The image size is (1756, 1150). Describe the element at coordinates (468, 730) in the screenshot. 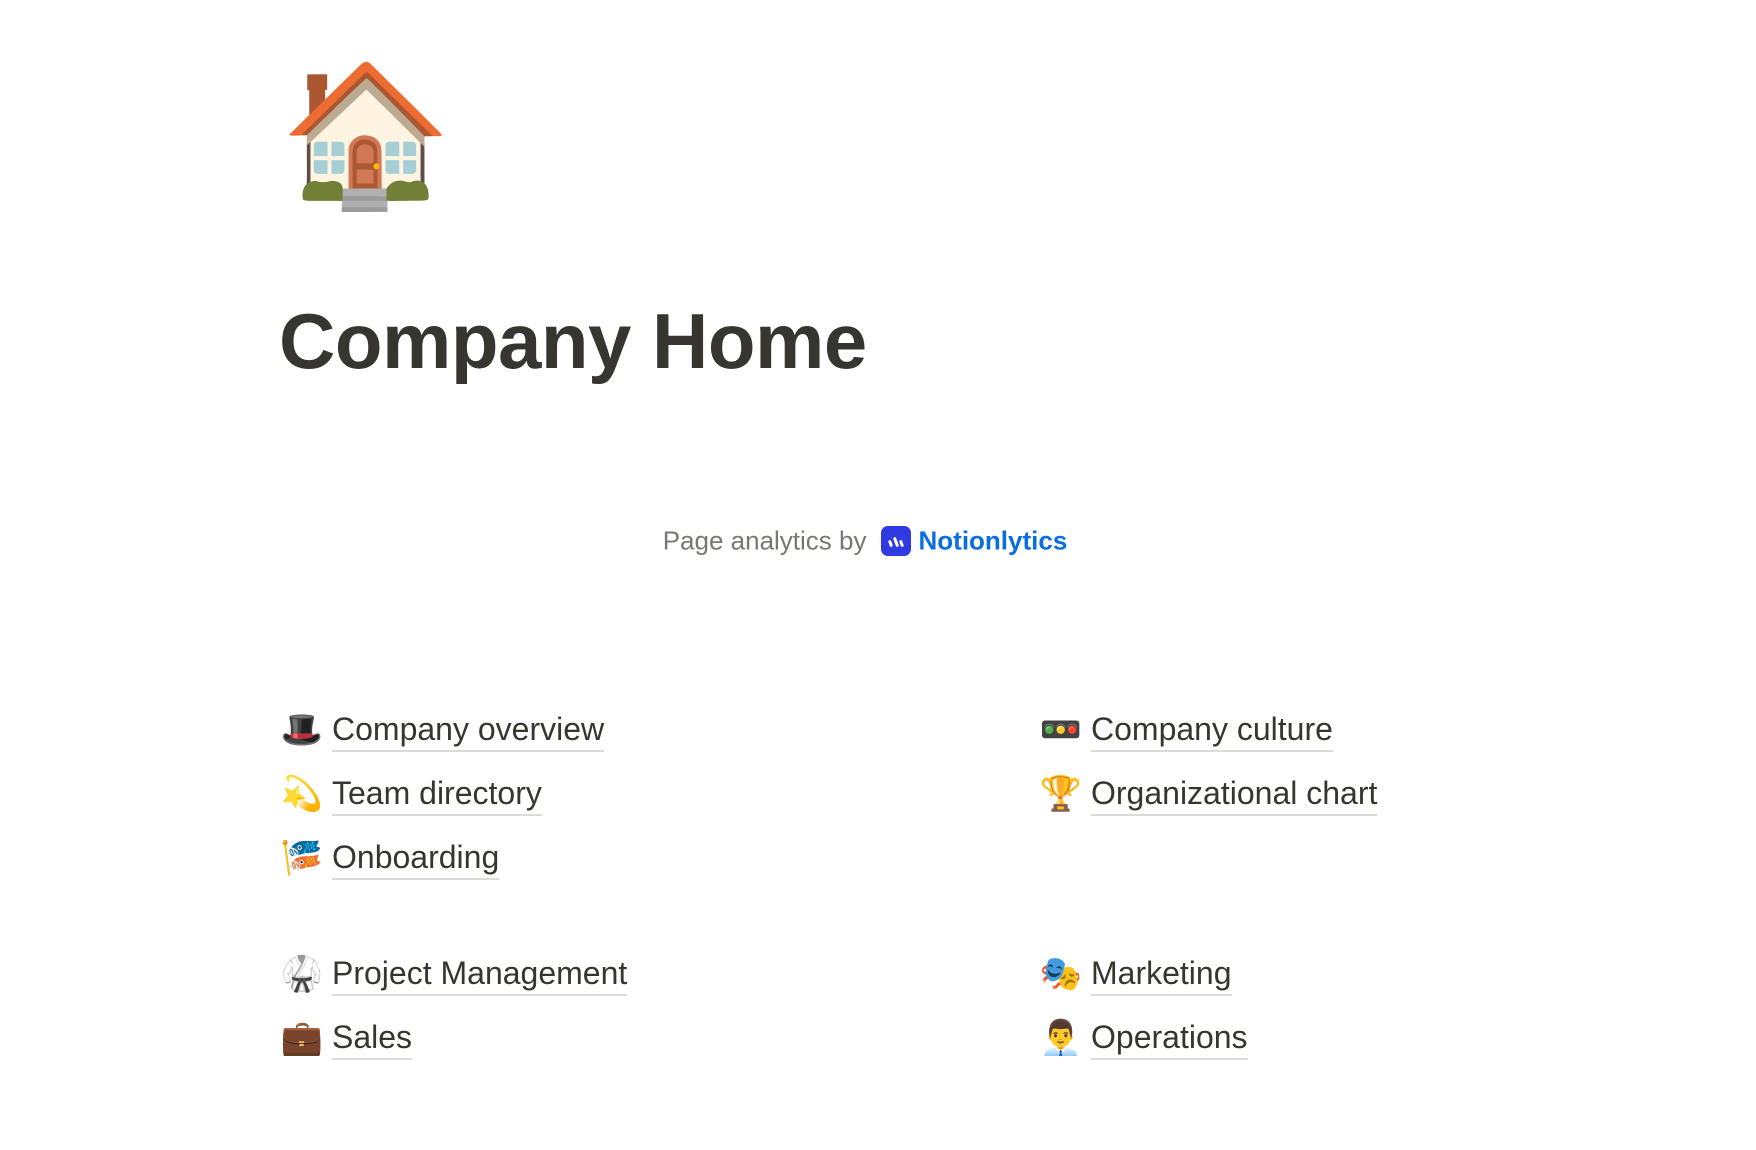

I see `link-label: Company overview` at that location.